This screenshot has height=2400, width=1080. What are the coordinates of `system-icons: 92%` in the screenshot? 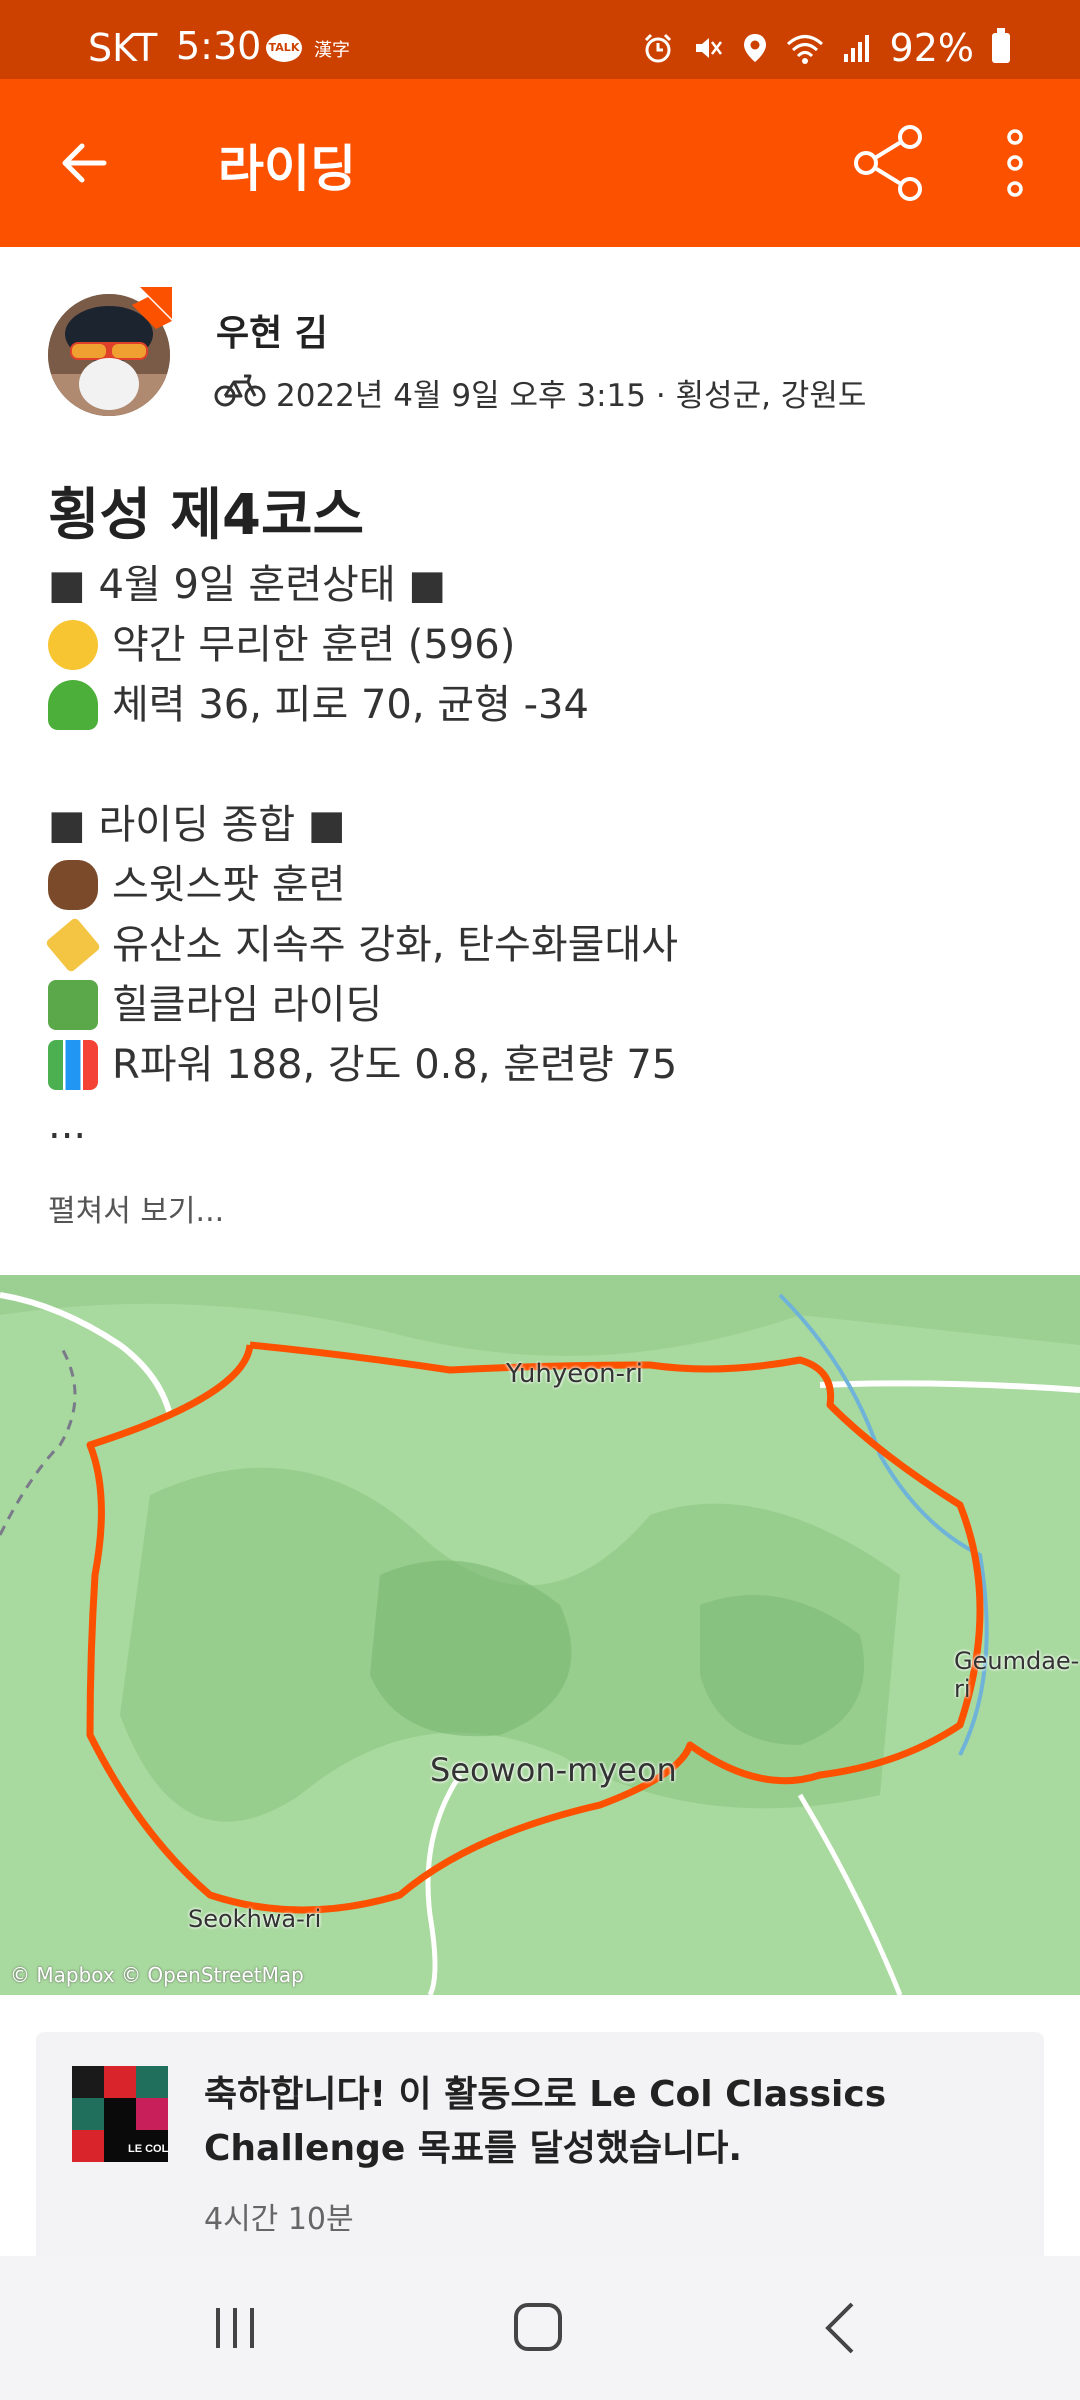 It's located at (826, 48).